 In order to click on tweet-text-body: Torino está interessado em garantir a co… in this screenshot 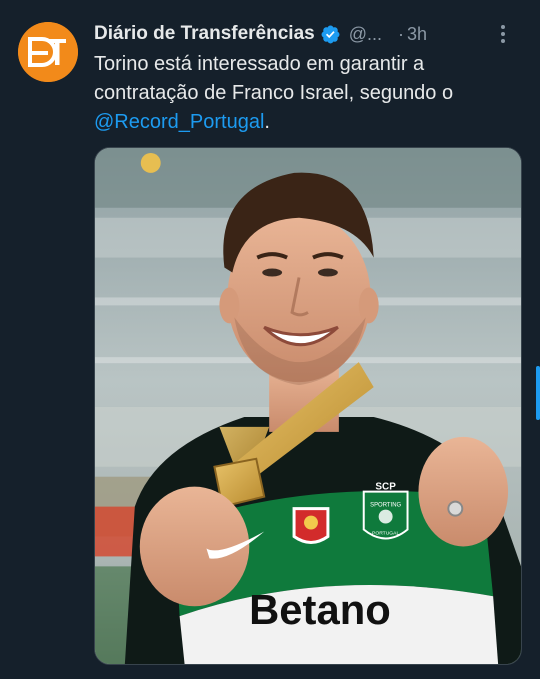, I will do `click(274, 78)`.